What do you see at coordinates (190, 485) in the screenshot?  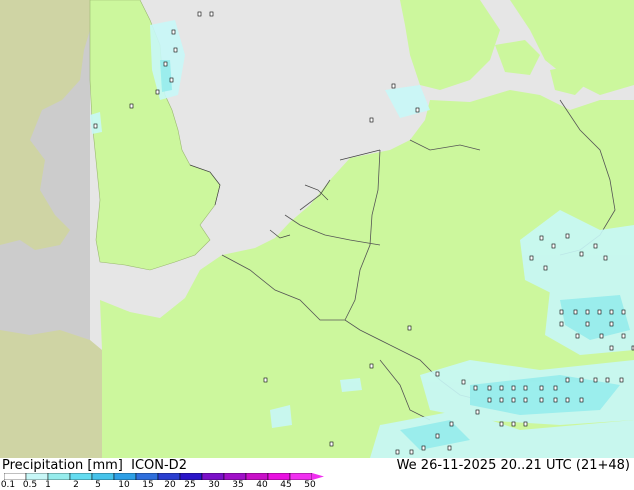 I see `scale-tick-label: 25` at bounding box center [190, 485].